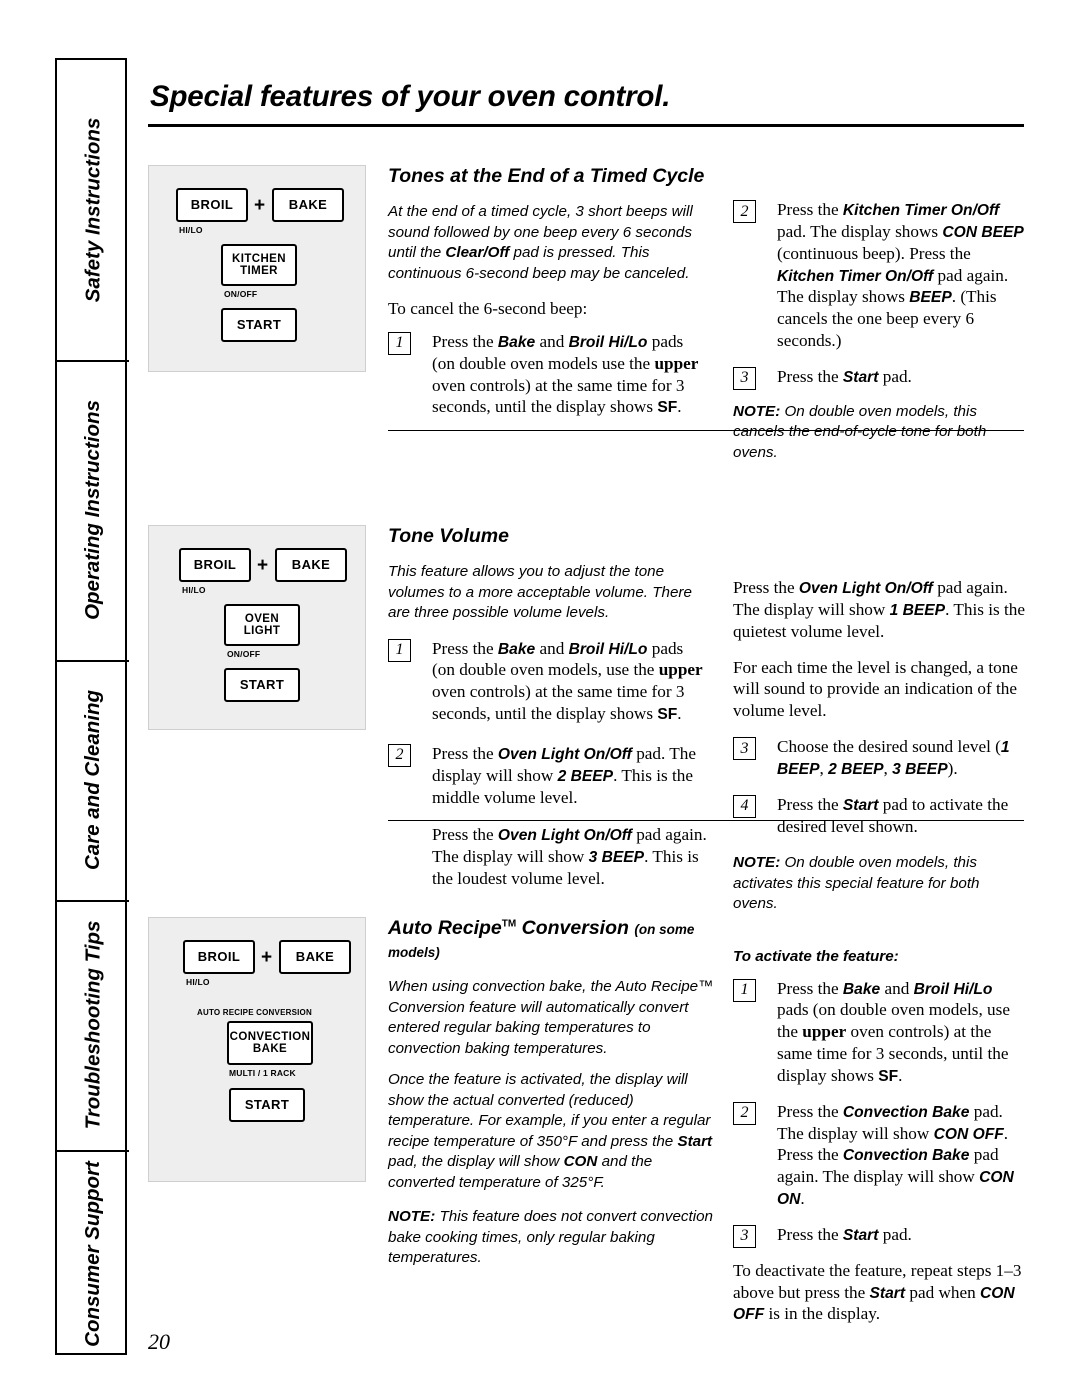 The height and width of the screenshot is (1397, 1080). Describe the element at coordinates (198, 982) in the screenshot. I see `broil-hi-lo-sublabel: HI/LO` at that location.